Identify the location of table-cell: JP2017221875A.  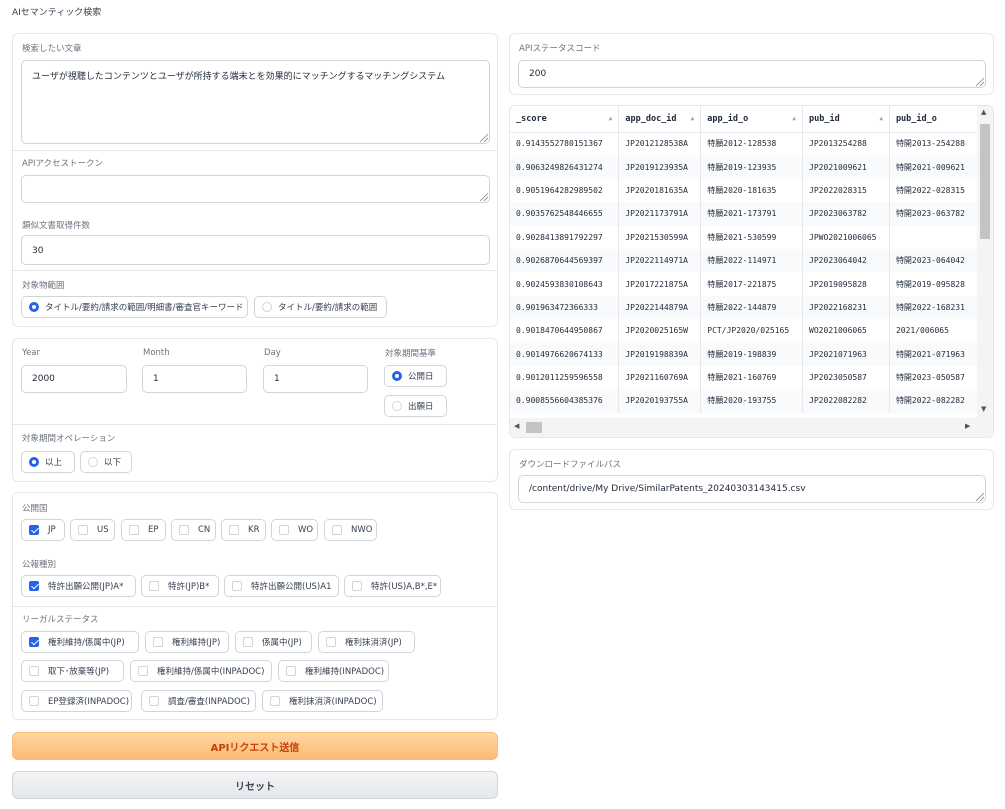
(660, 284).